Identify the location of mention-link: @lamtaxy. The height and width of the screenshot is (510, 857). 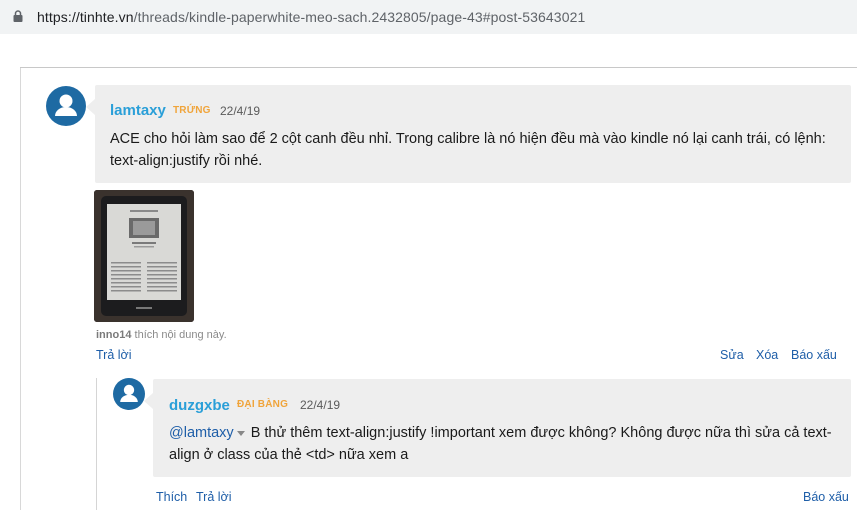
(201, 433).